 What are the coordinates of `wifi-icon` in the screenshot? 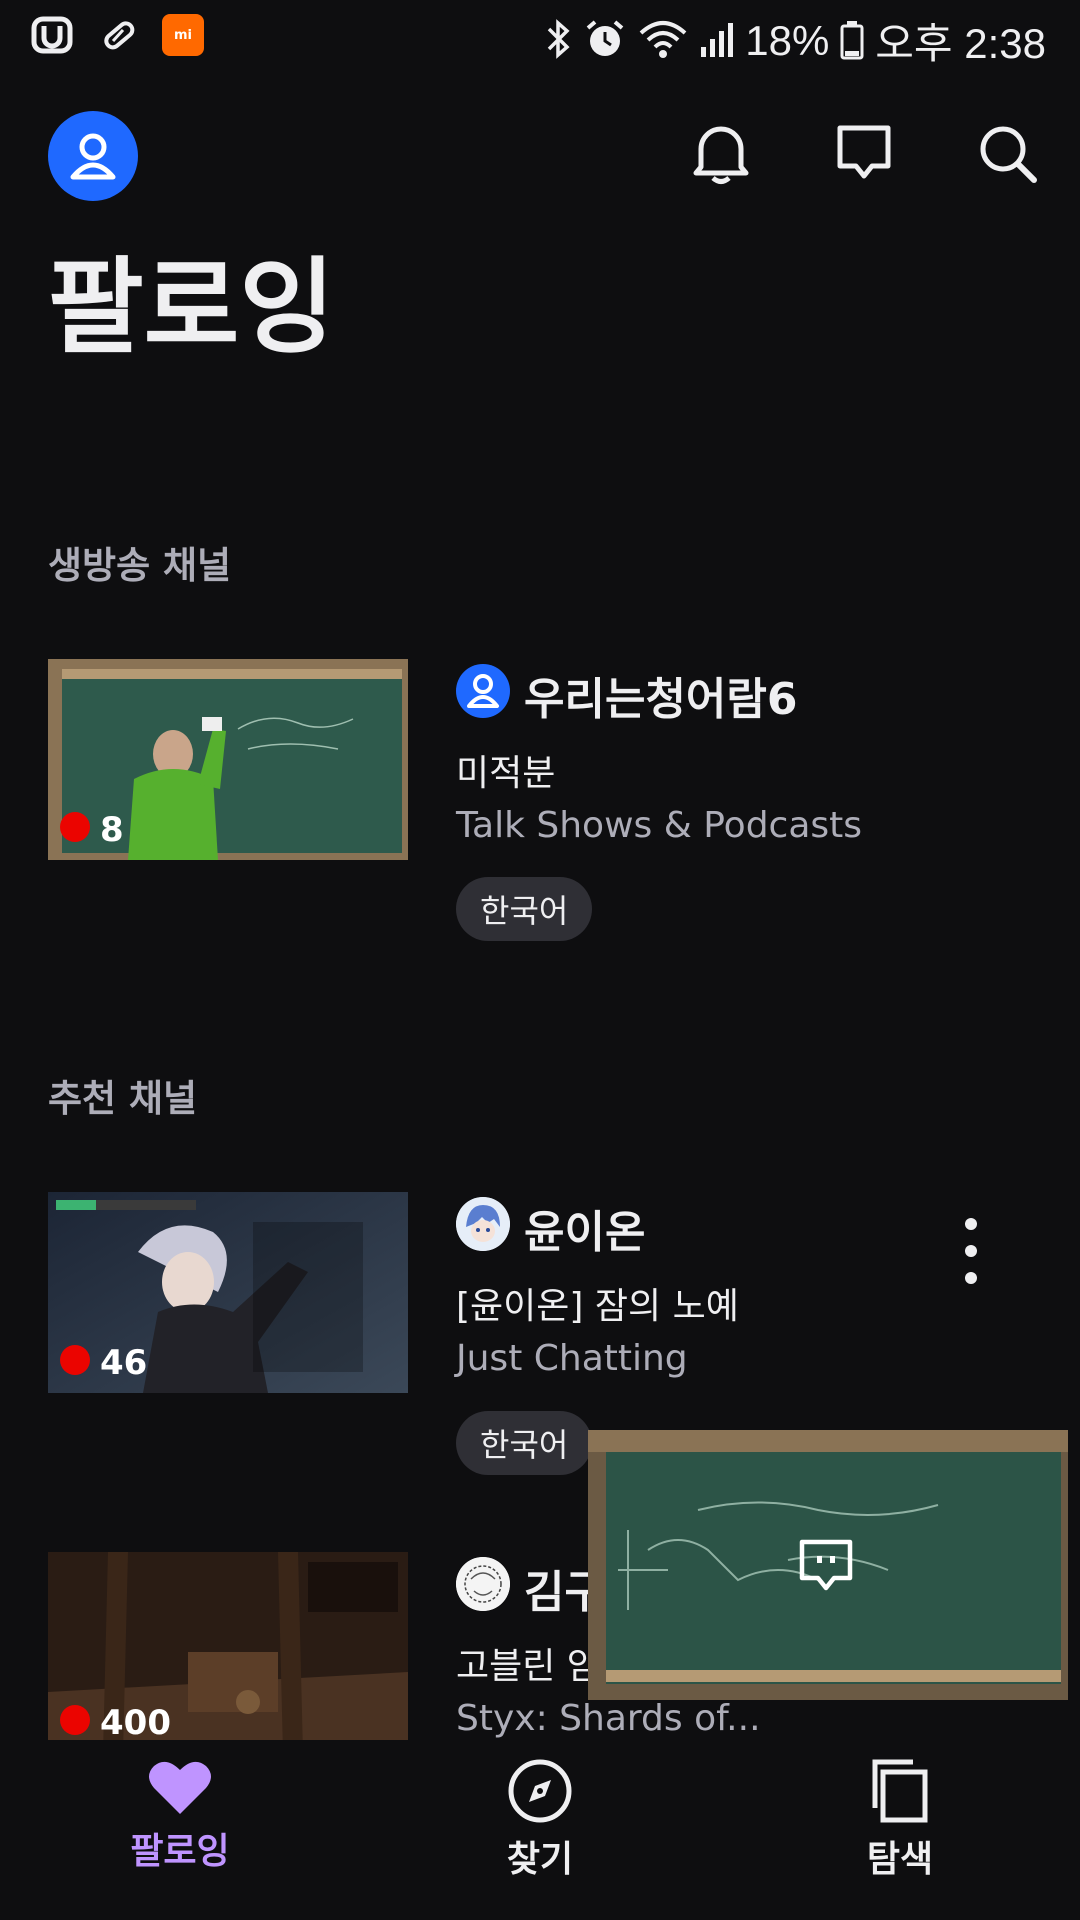 It's located at (663, 41).